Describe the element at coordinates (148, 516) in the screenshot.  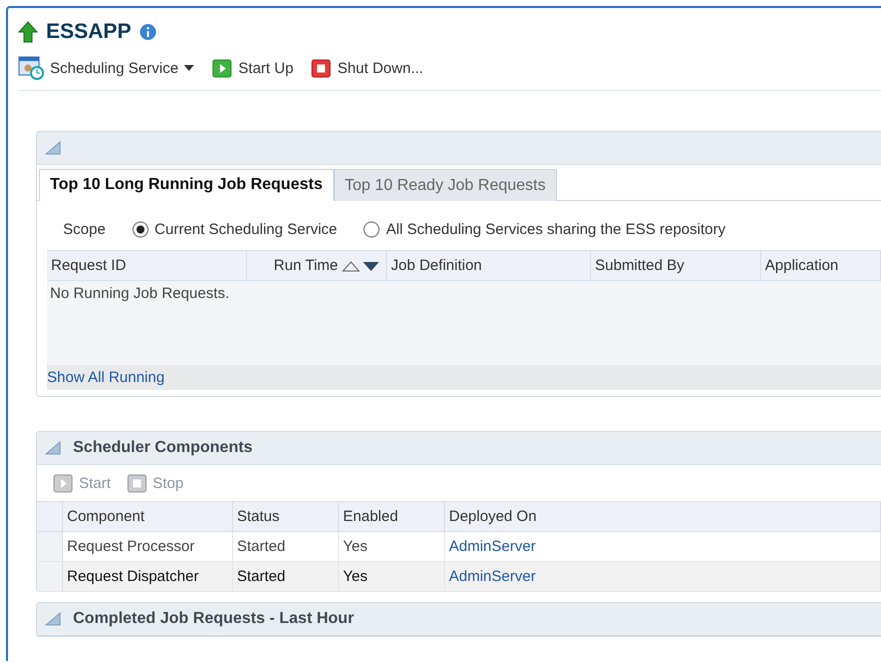
I see `column-header: Component` at that location.